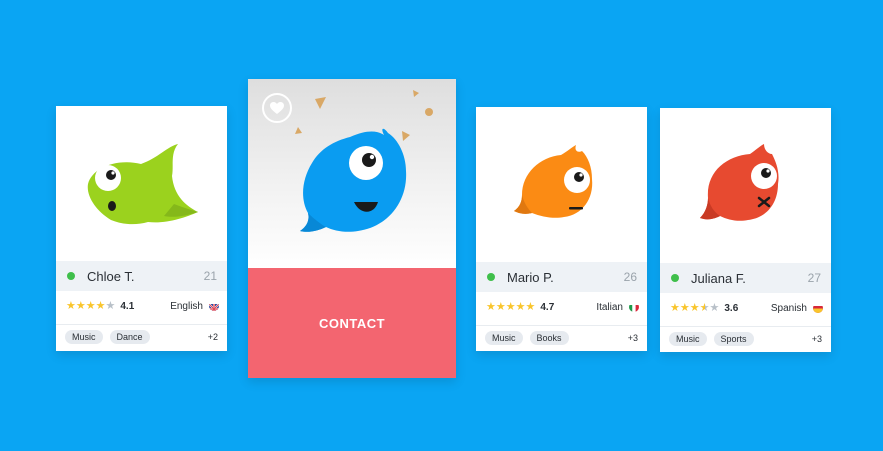 The height and width of the screenshot is (451, 883). I want to click on green-monster-avatar, so click(142, 184).